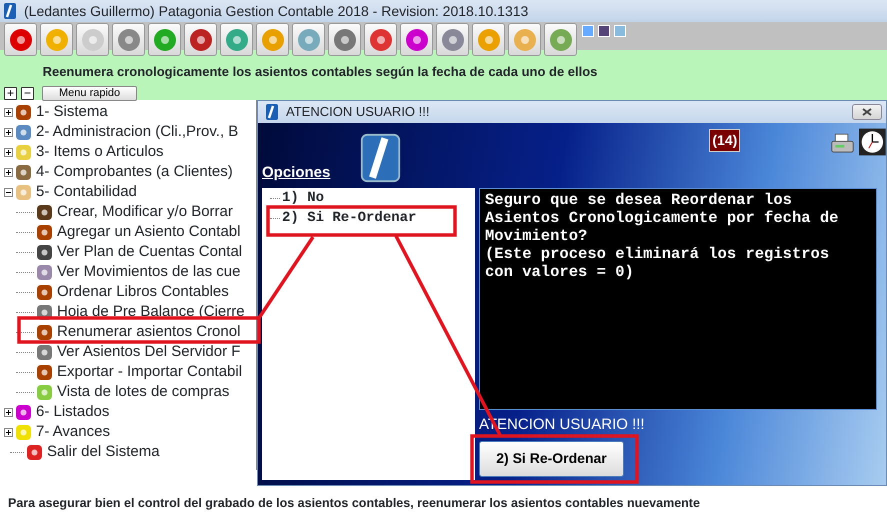  I want to click on menu-item: Ver Asientos Del Servidor F, so click(148, 352).